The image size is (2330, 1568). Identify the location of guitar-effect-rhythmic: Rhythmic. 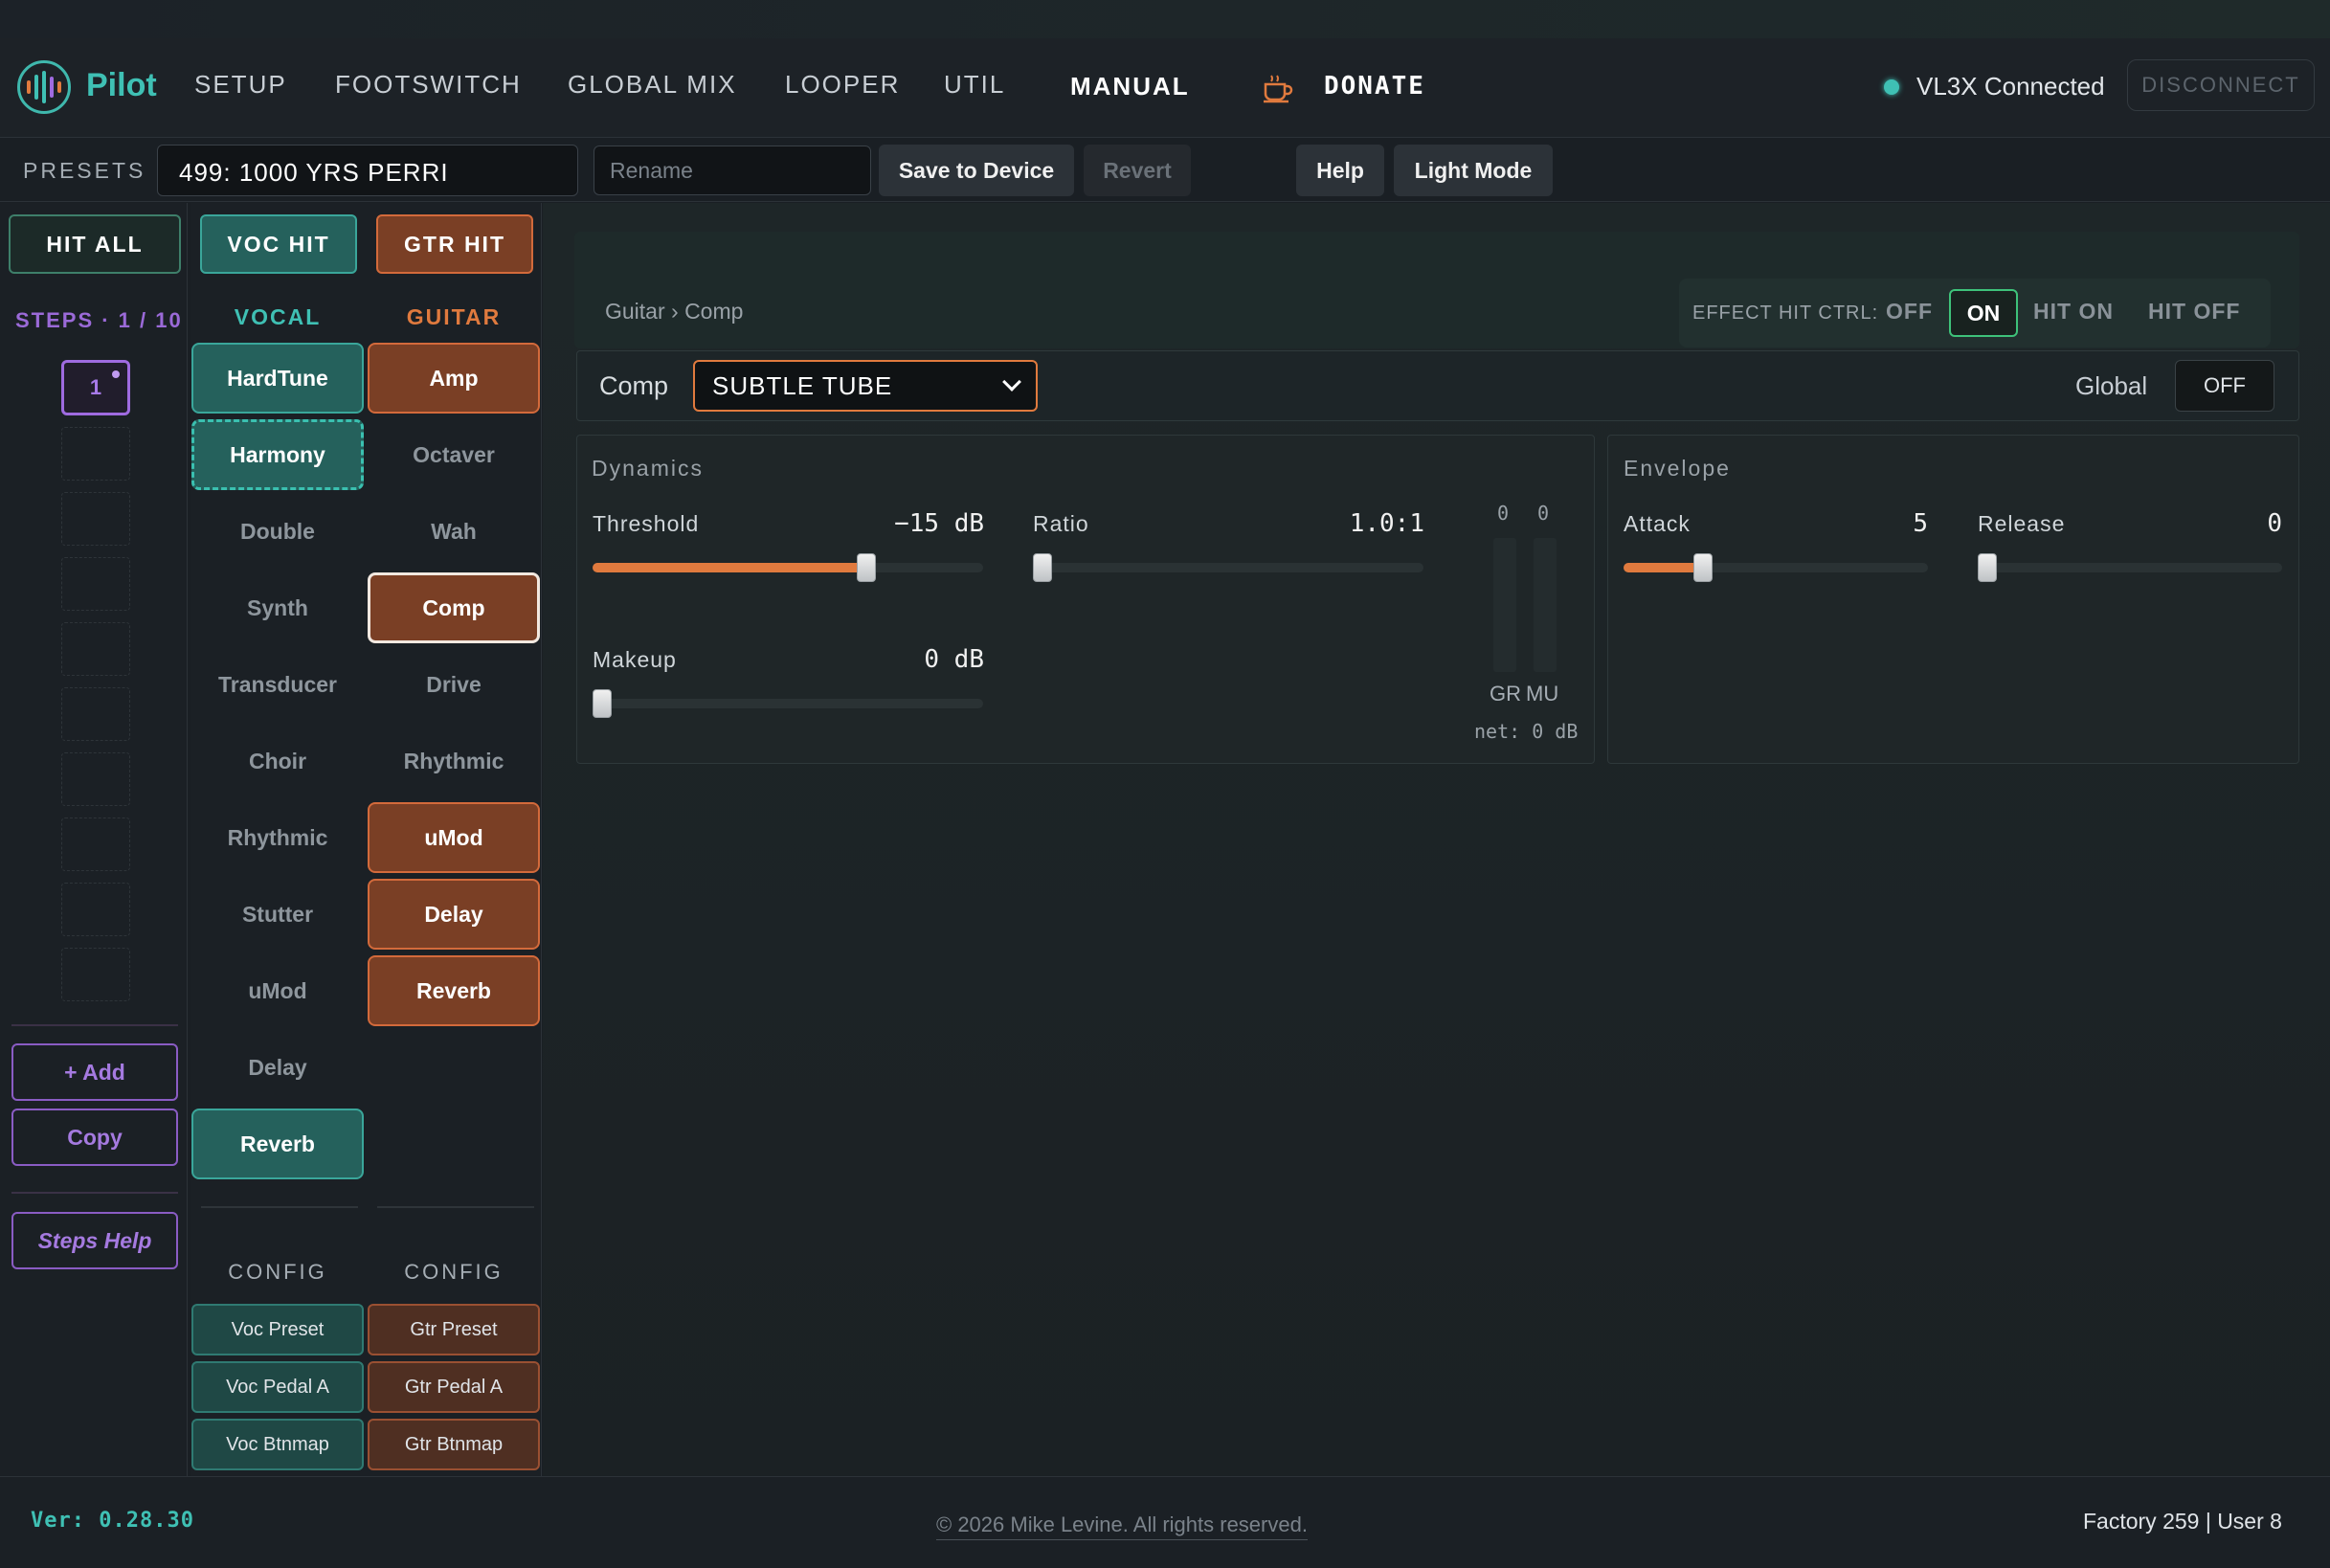
(454, 761).